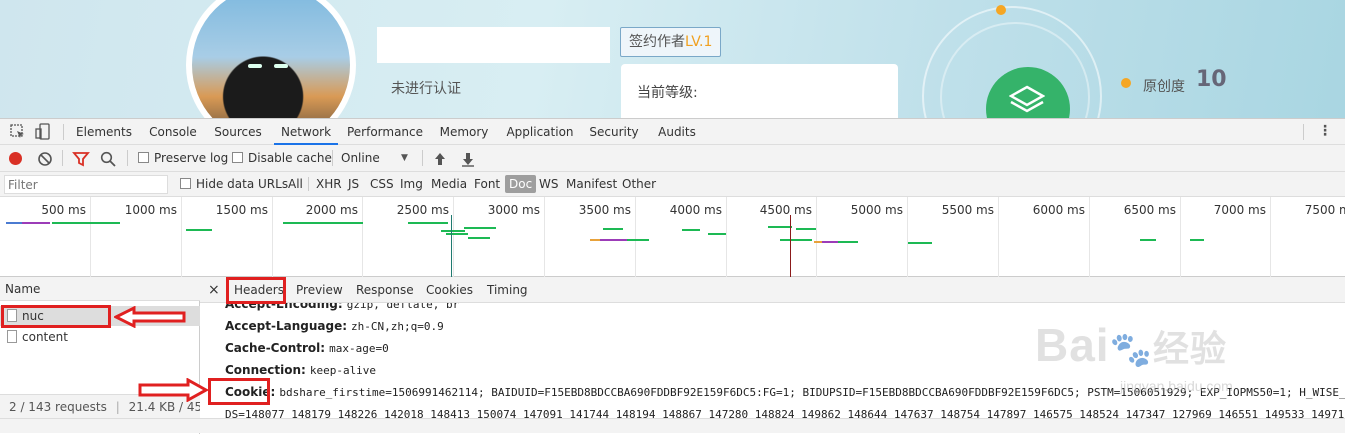 This screenshot has height=434, width=1345. Describe the element at coordinates (100, 337) in the screenshot. I see `request-row-content: content` at that location.